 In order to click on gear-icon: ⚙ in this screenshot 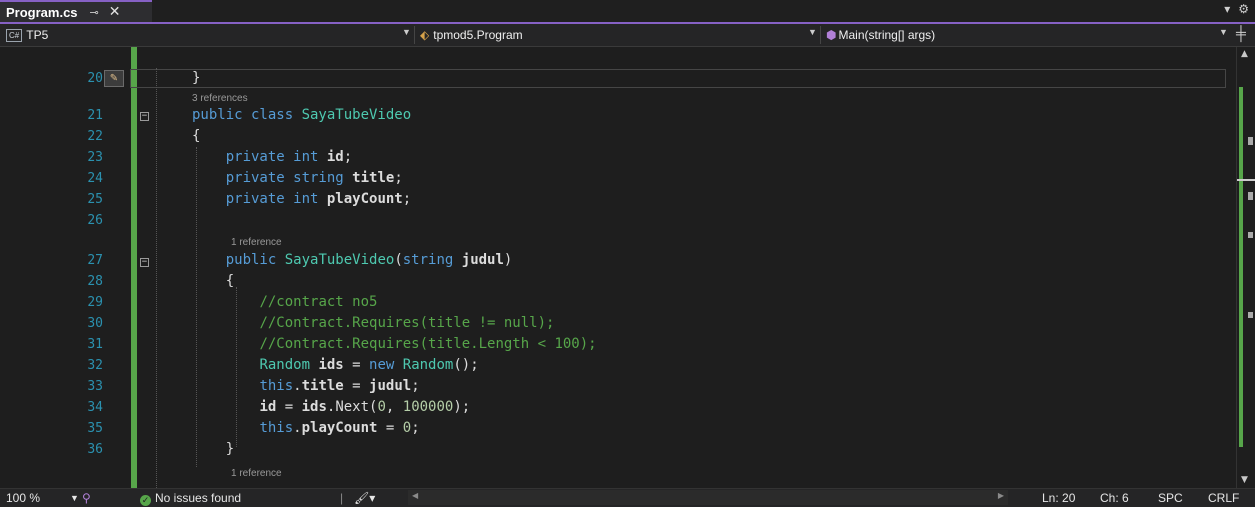, I will do `click(1243, 9)`.